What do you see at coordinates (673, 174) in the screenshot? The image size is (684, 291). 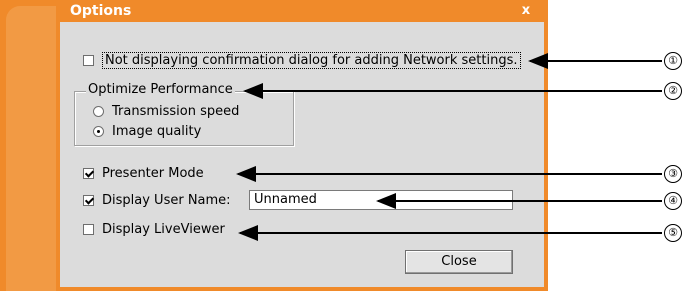 I see `callout-3: ③` at bounding box center [673, 174].